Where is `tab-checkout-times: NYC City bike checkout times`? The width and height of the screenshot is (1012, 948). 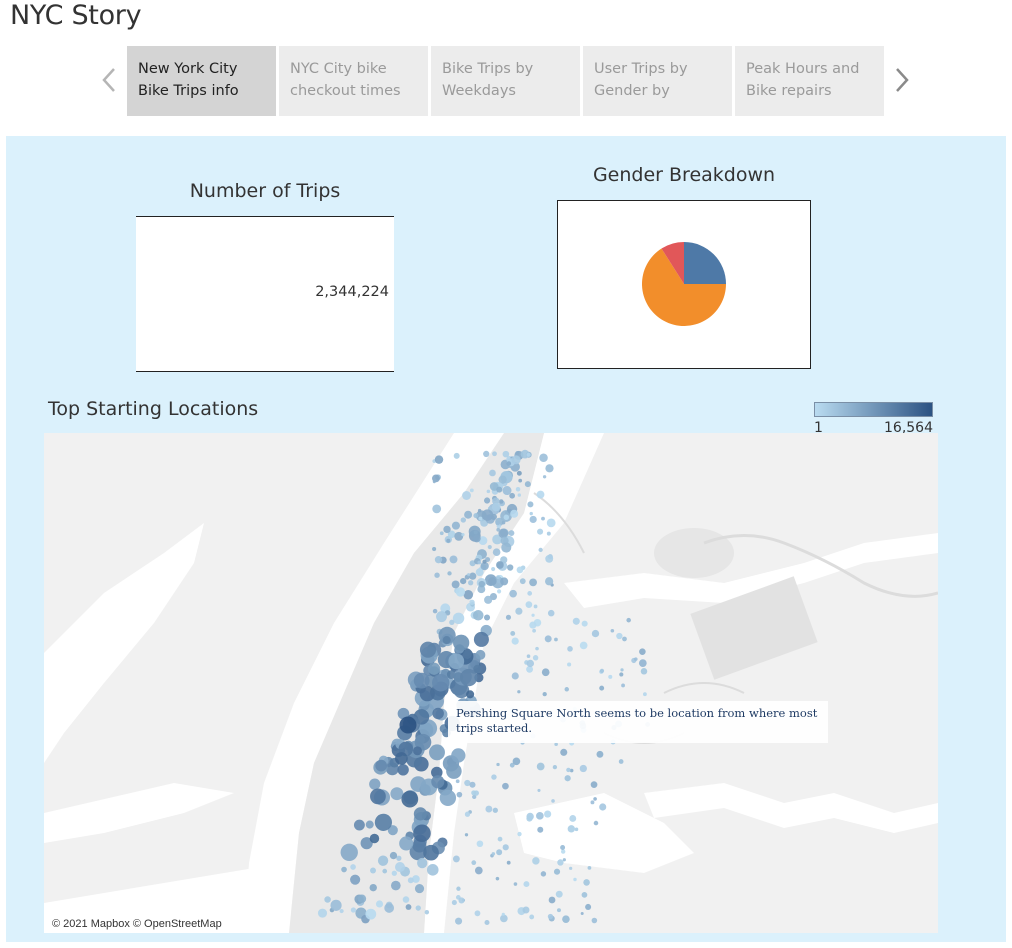 tab-checkout-times: NYC City bike checkout times is located at coordinates (353, 81).